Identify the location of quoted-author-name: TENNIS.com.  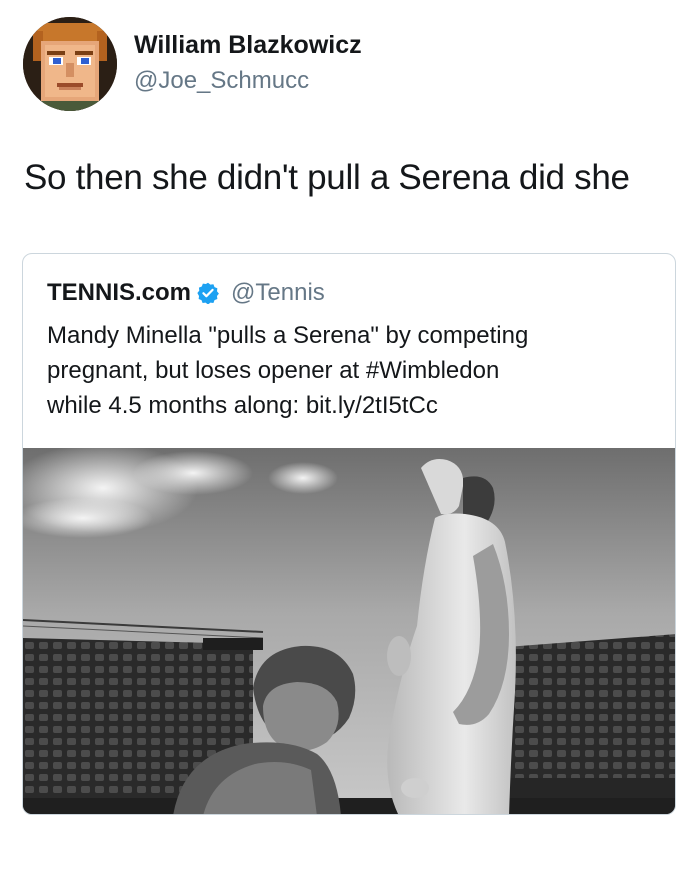
(119, 292).